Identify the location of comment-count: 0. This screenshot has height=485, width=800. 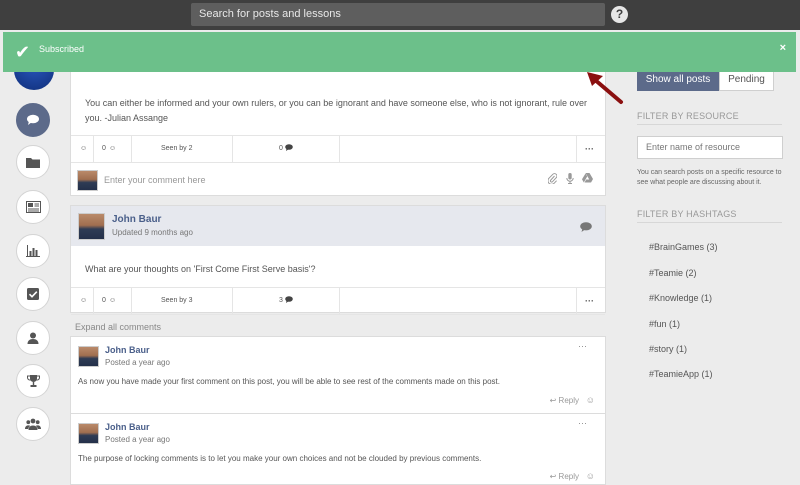
(281, 149).